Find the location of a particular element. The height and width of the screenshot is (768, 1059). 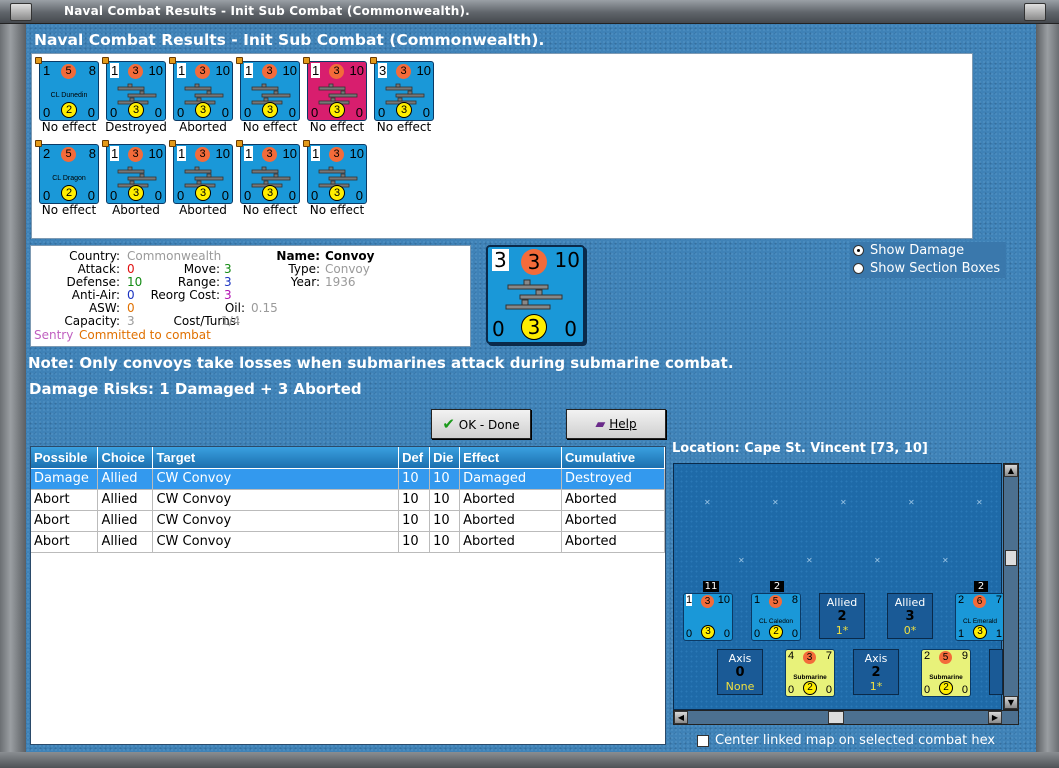

center-linked-checkbox is located at coordinates (703, 741).